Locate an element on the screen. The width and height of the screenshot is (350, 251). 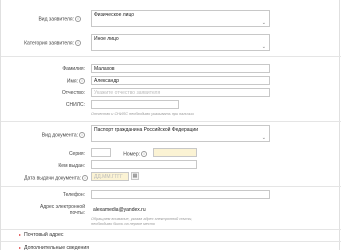
patronymic-input: Укажите отчество заявителя is located at coordinates (180, 92).